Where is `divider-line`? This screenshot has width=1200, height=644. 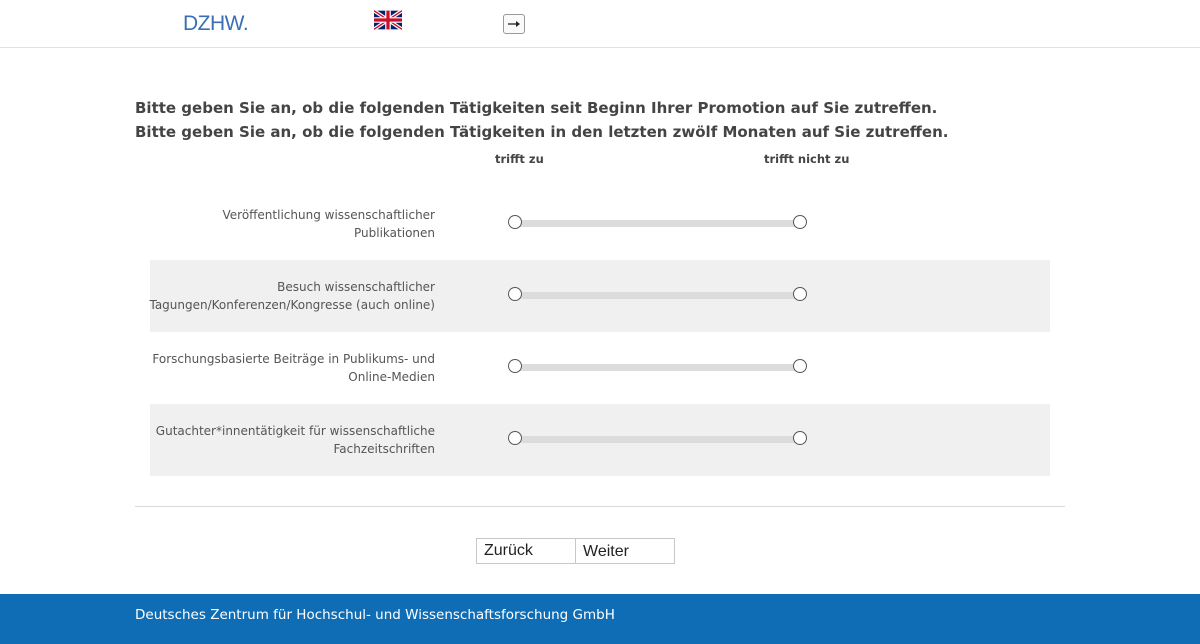 divider-line is located at coordinates (600, 506).